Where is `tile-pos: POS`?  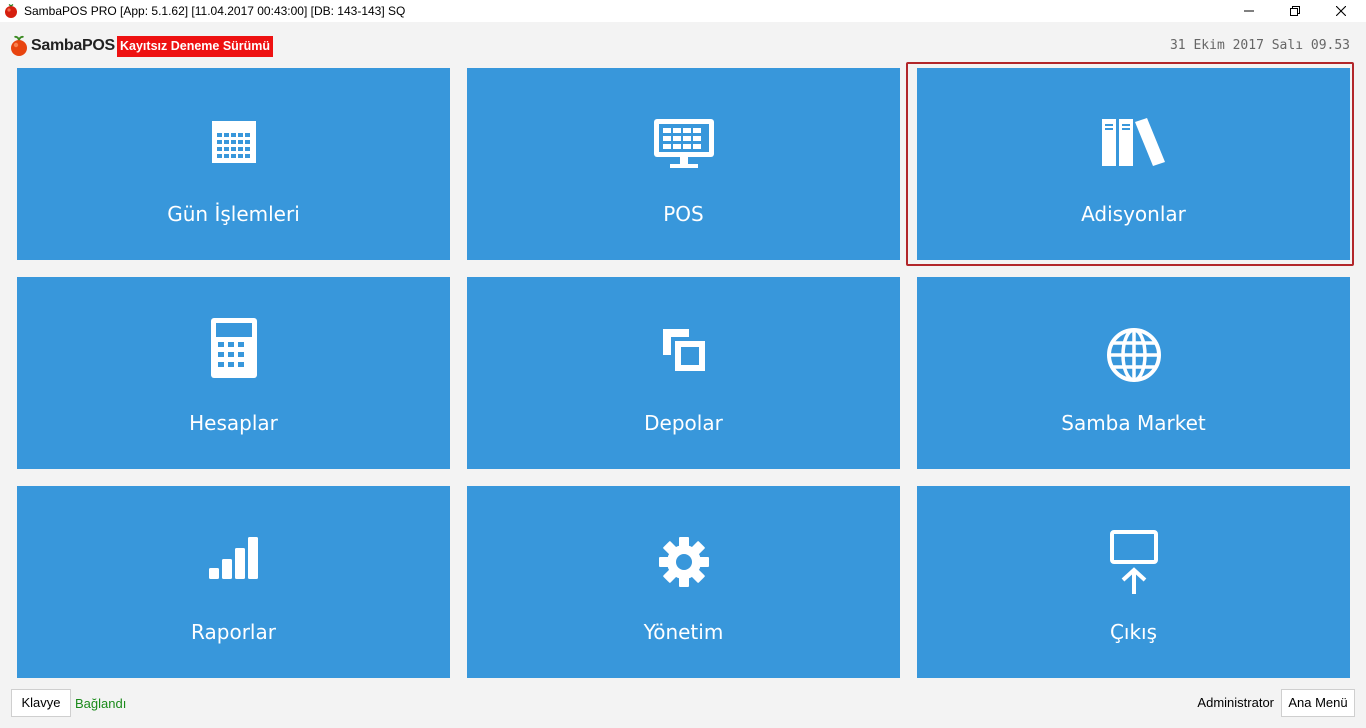 tile-pos: POS is located at coordinates (683, 164).